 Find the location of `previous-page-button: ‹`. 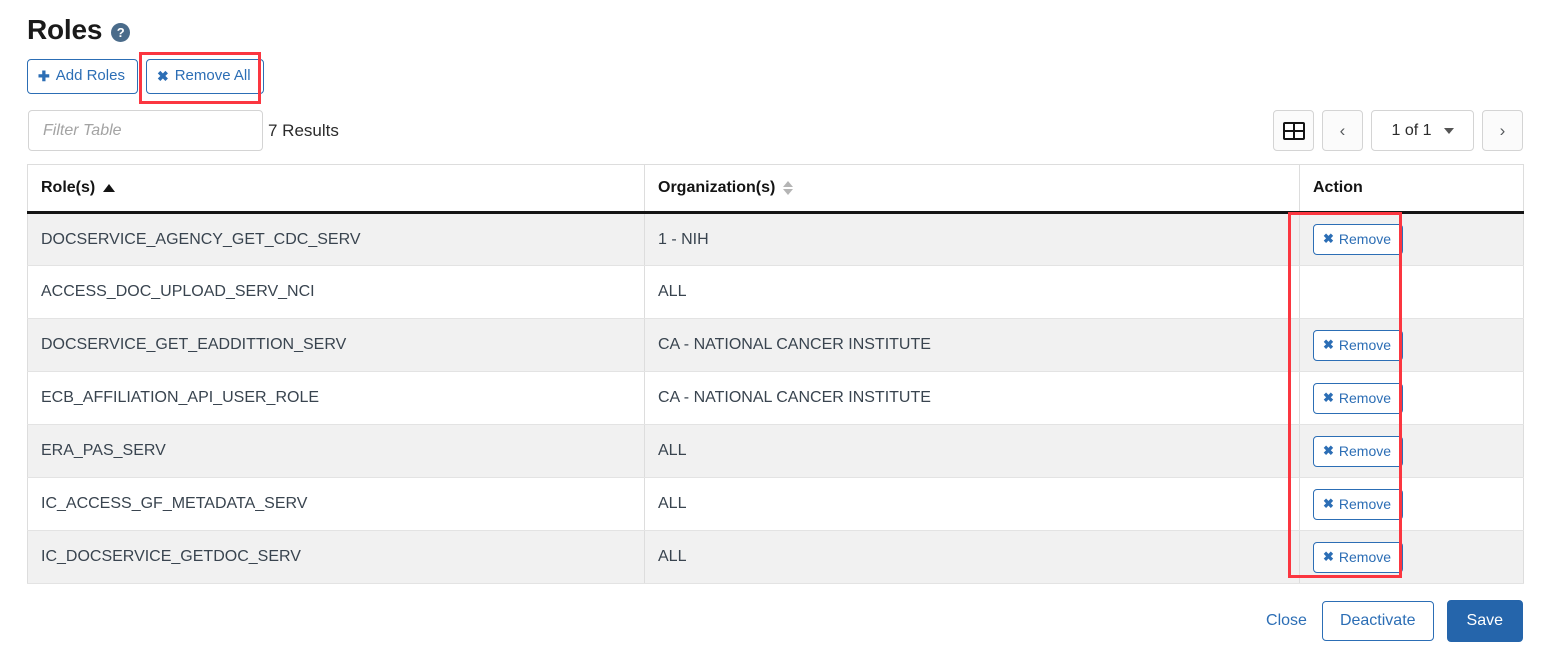

previous-page-button: ‹ is located at coordinates (1342, 130).